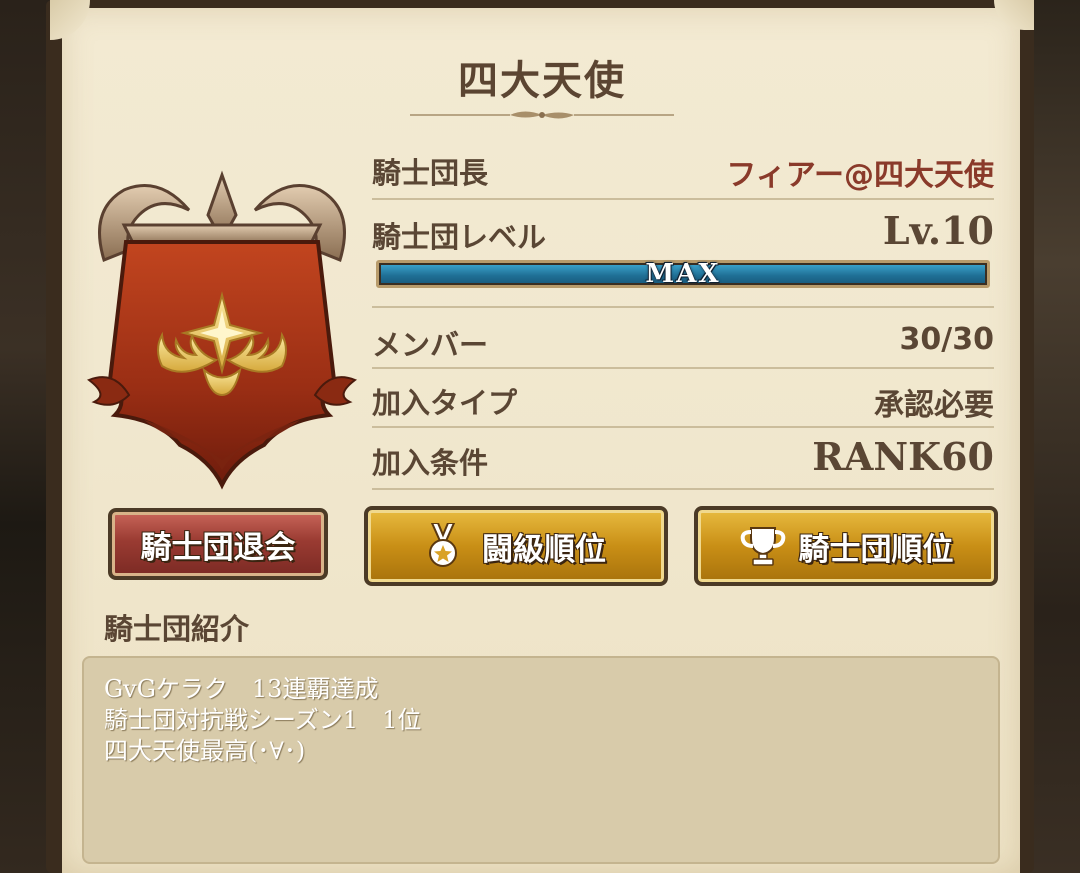 This screenshot has height=873, width=1080. Describe the element at coordinates (946, 339) in the screenshot. I see `members-value: 30/30` at that location.